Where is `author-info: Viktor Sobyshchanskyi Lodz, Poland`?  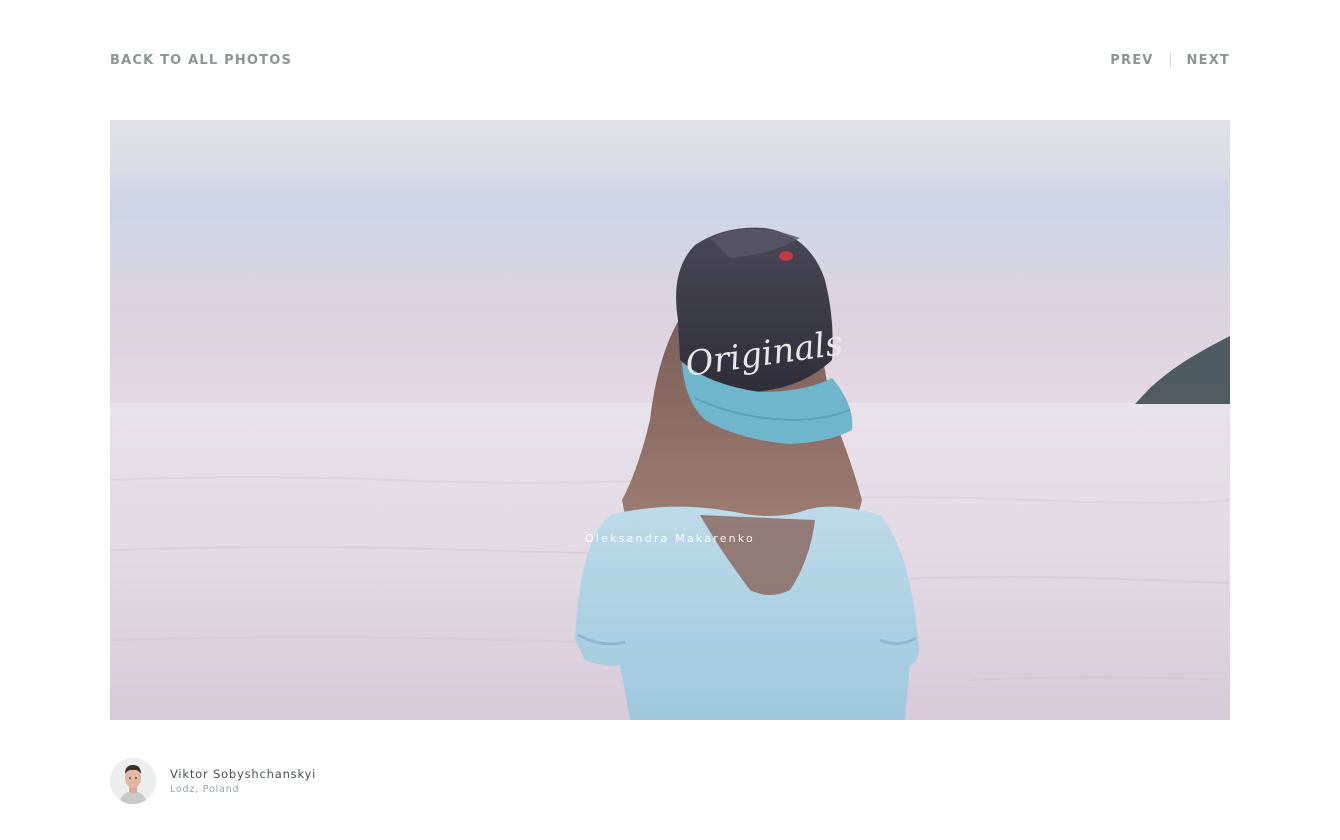
author-info: Viktor Sobyshchanskyi Lodz, Poland is located at coordinates (213, 781).